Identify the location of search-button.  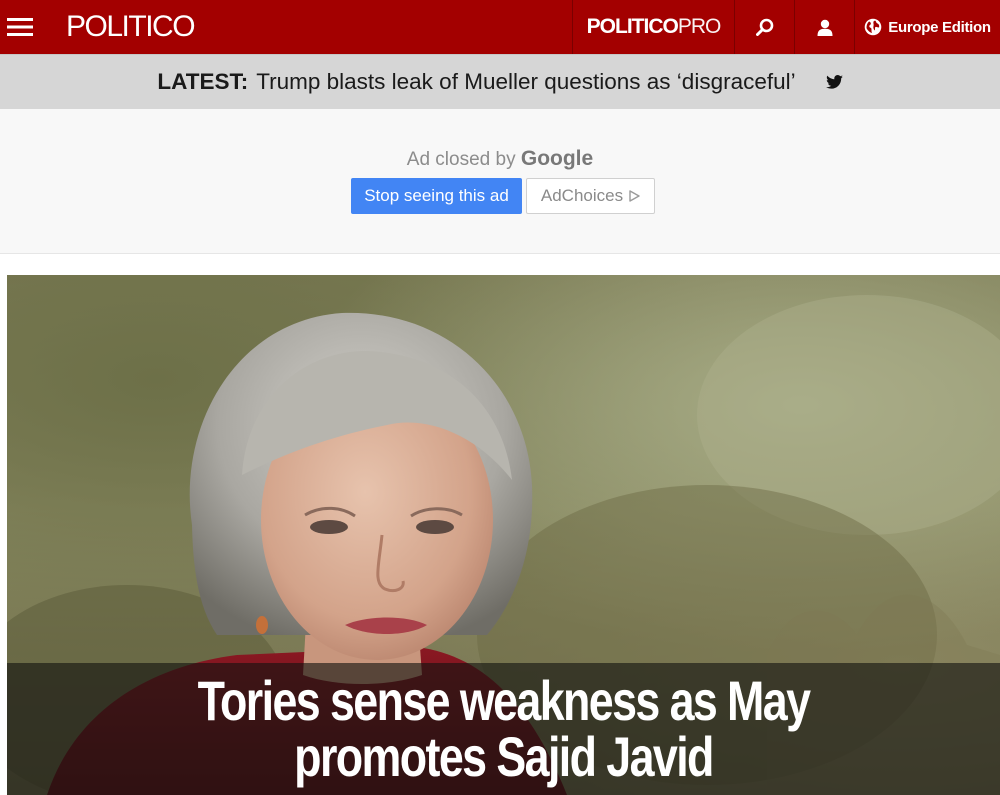
(764, 27).